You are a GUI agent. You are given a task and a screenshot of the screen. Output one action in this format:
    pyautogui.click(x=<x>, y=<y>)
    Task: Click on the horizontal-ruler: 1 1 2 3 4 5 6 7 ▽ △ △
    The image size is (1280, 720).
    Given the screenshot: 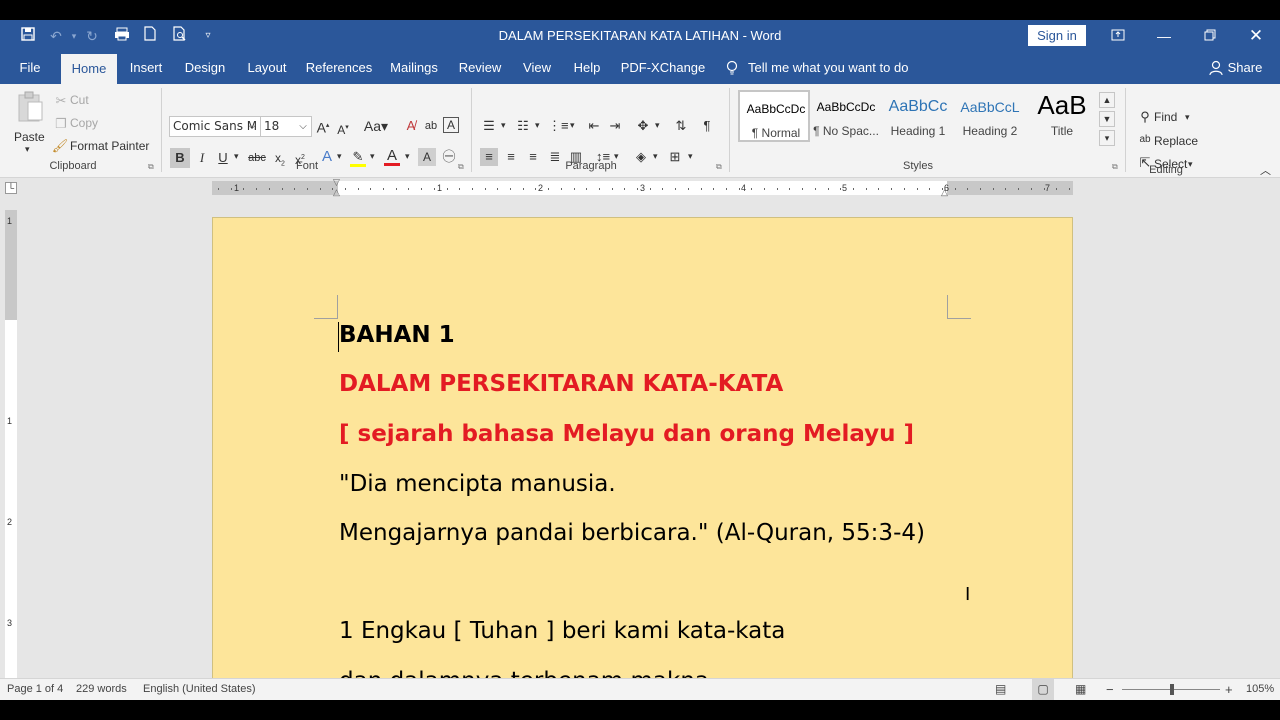 What is the action you would take?
    pyautogui.click(x=642, y=187)
    